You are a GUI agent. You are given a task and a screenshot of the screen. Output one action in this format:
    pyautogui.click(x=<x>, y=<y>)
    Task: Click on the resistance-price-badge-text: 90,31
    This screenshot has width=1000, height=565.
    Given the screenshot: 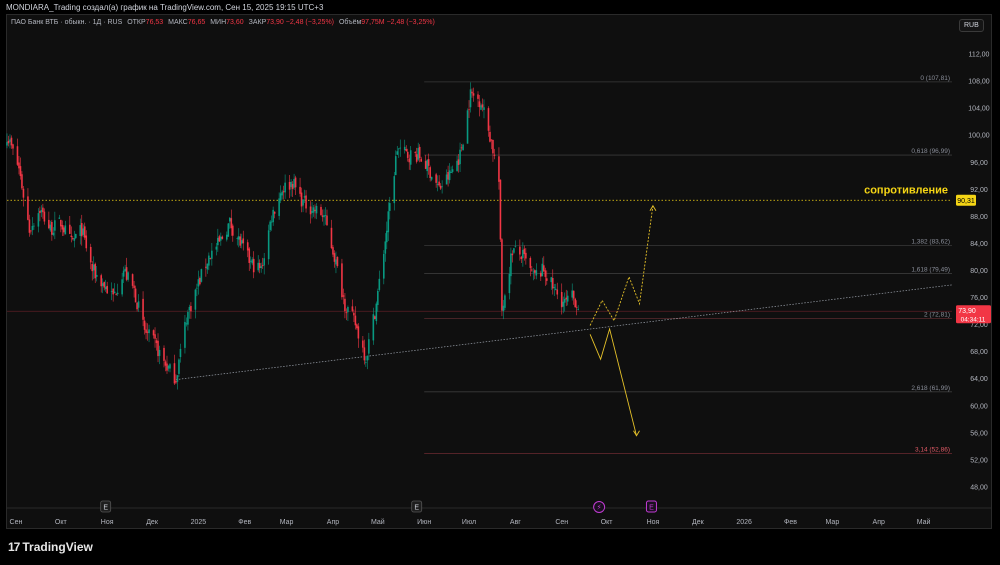 What is the action you would take?
    pyautogui.click(x=966, y=201)
    